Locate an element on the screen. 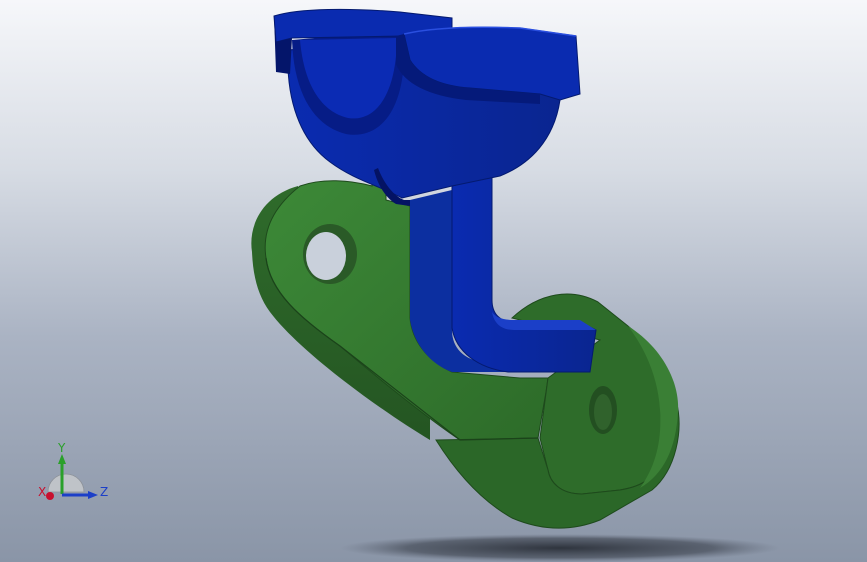  bracket-hole-left-through is located at coordinates (326, 256).